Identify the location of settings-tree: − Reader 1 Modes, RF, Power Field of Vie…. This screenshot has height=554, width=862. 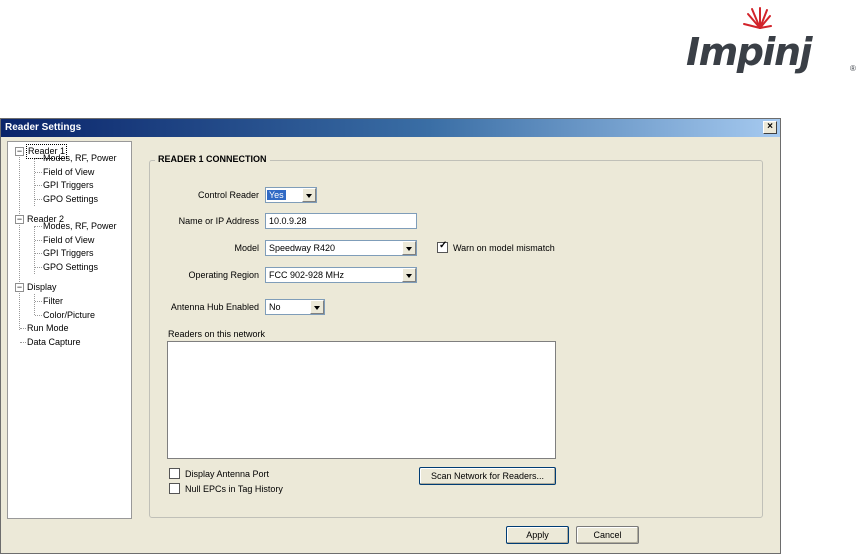
(69, 330).